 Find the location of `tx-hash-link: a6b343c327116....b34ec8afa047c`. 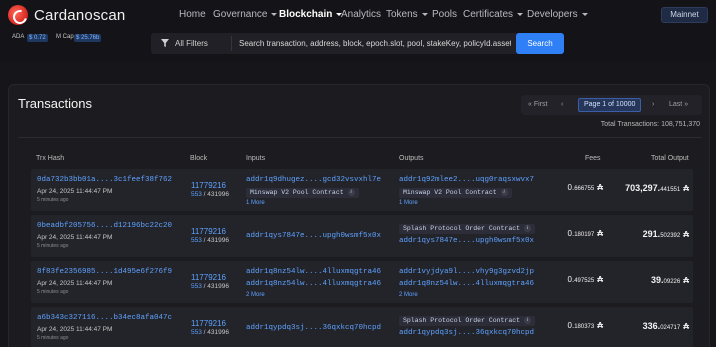

tx-hash-link: a6b343c327116....b34ec8afa047c is located at coordinates (104, 318).